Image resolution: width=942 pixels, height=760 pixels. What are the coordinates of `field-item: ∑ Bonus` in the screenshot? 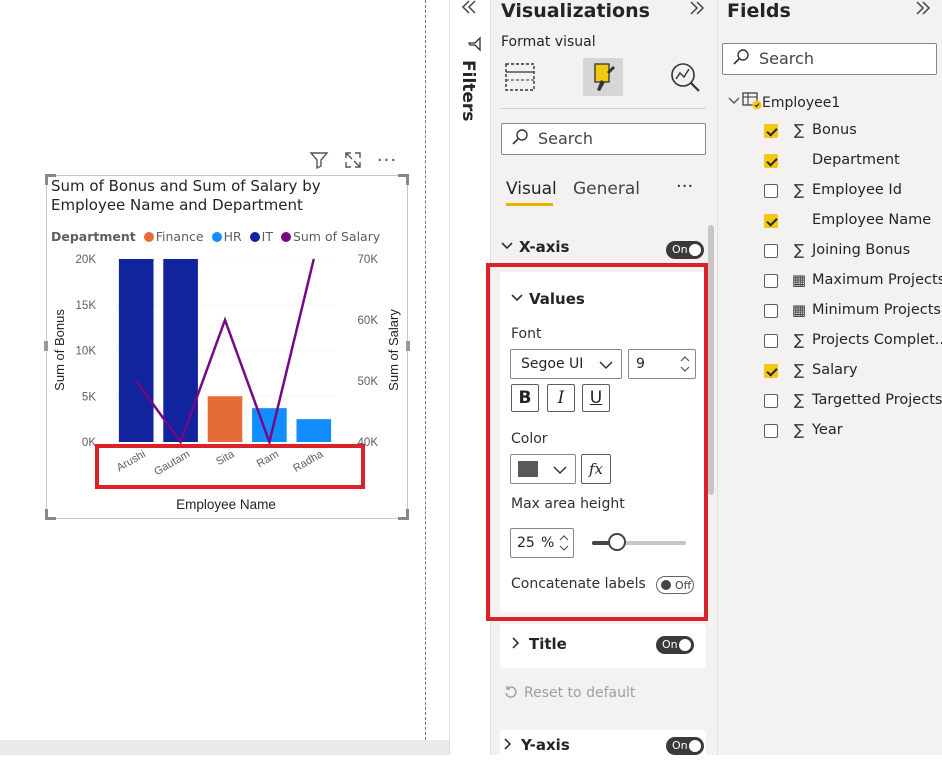 It's located at (853, 132).